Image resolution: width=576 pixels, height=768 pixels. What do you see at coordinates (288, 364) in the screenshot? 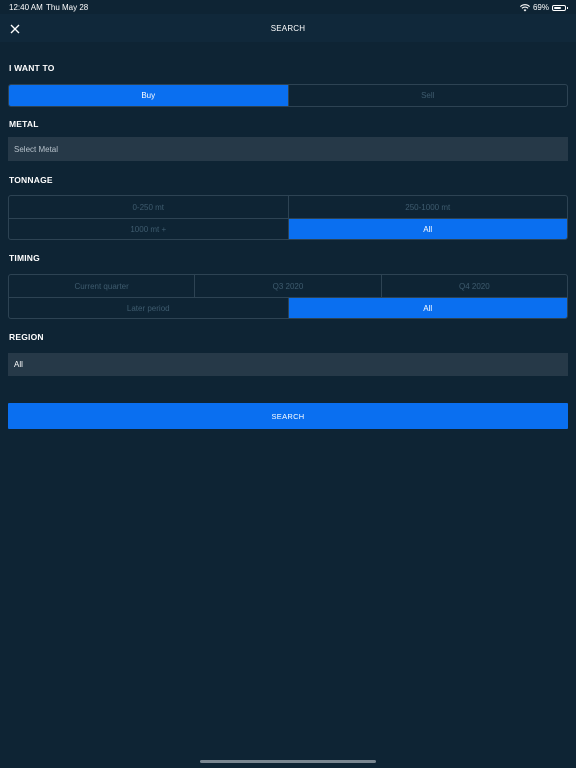
I see `region-select: All` at bounding box center [288, 364].